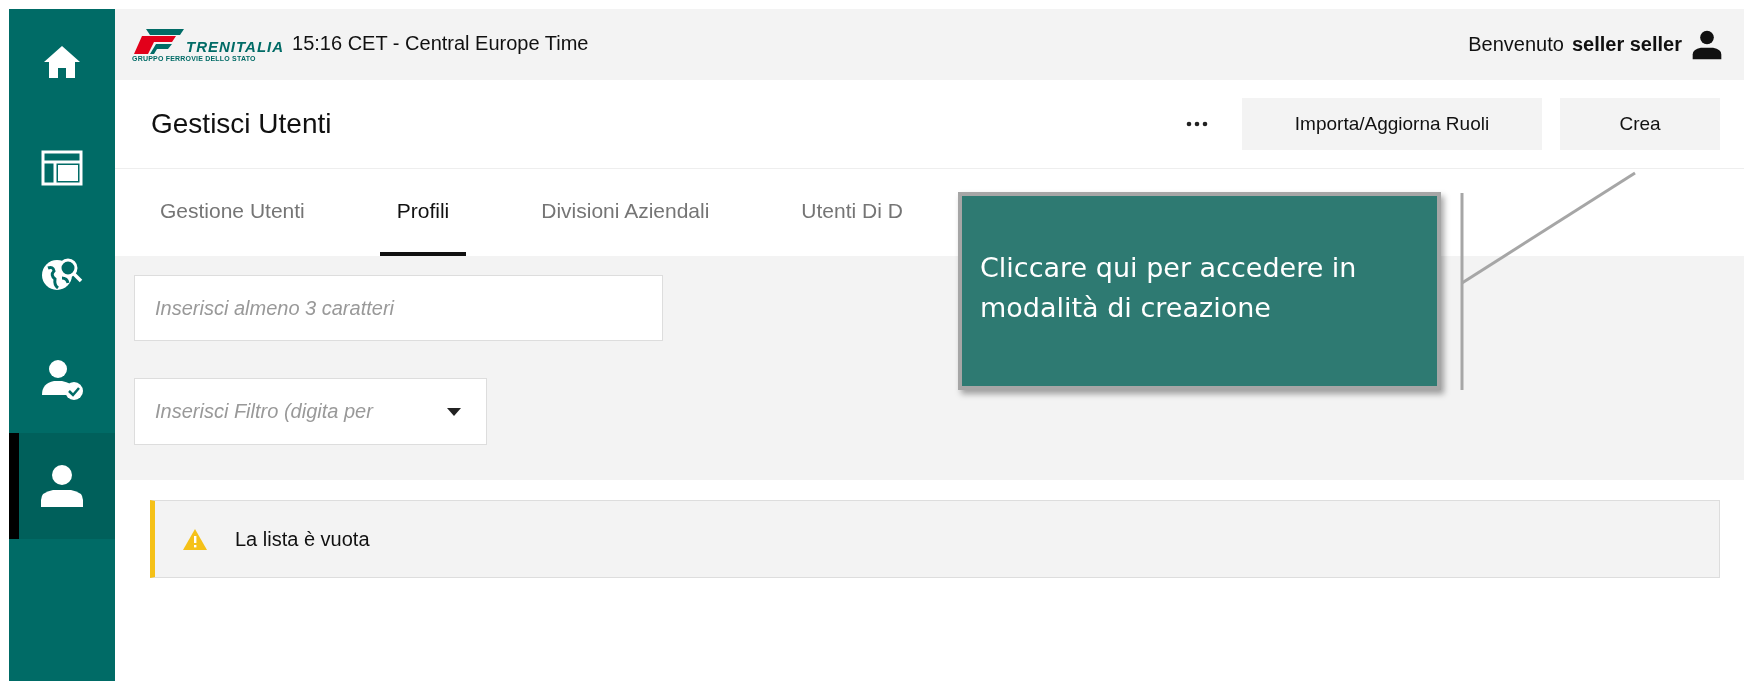  What do you see at coordinates (62, 62) in the screenshot?
I see `home-icon` at bounding box center [62, 62].